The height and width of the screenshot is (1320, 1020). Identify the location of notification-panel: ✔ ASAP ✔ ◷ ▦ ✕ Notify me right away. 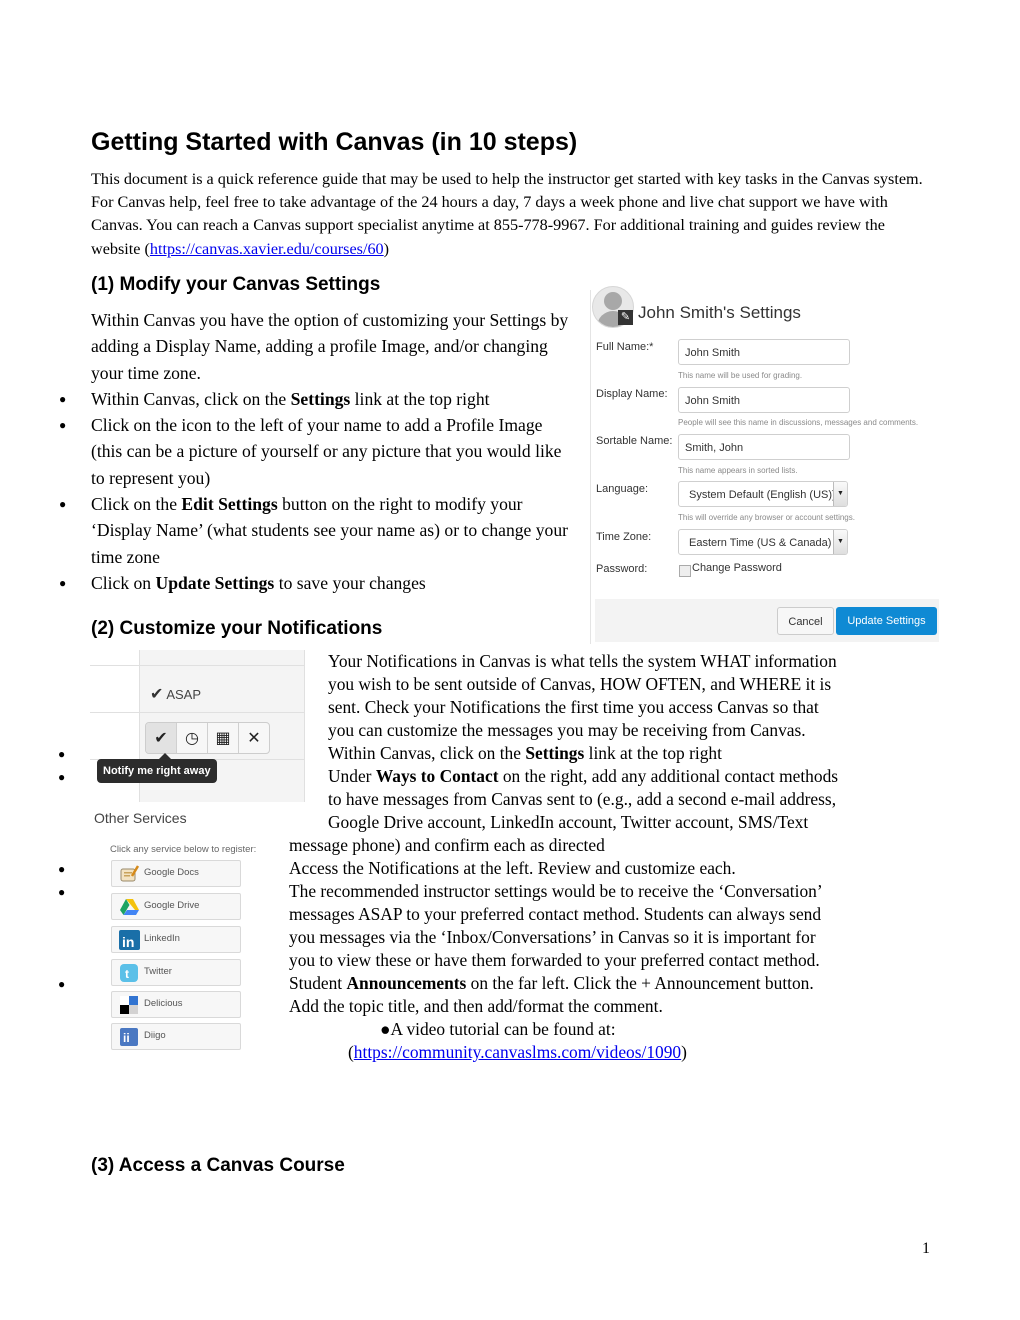
(197, 726).